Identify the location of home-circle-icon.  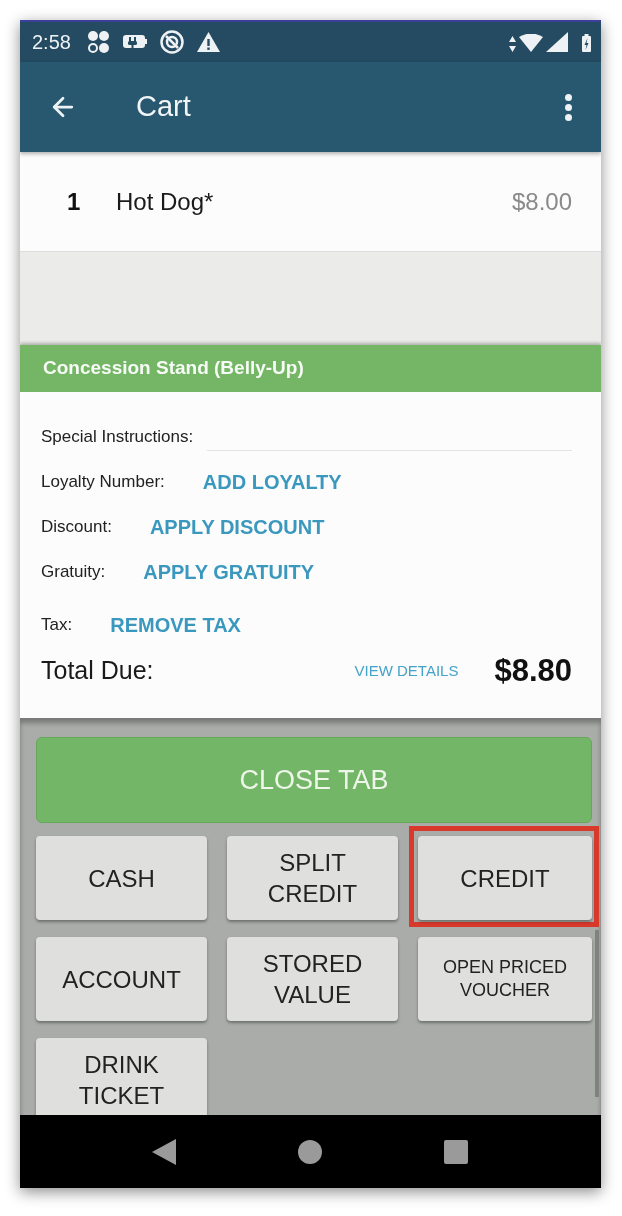
(310, 1151).